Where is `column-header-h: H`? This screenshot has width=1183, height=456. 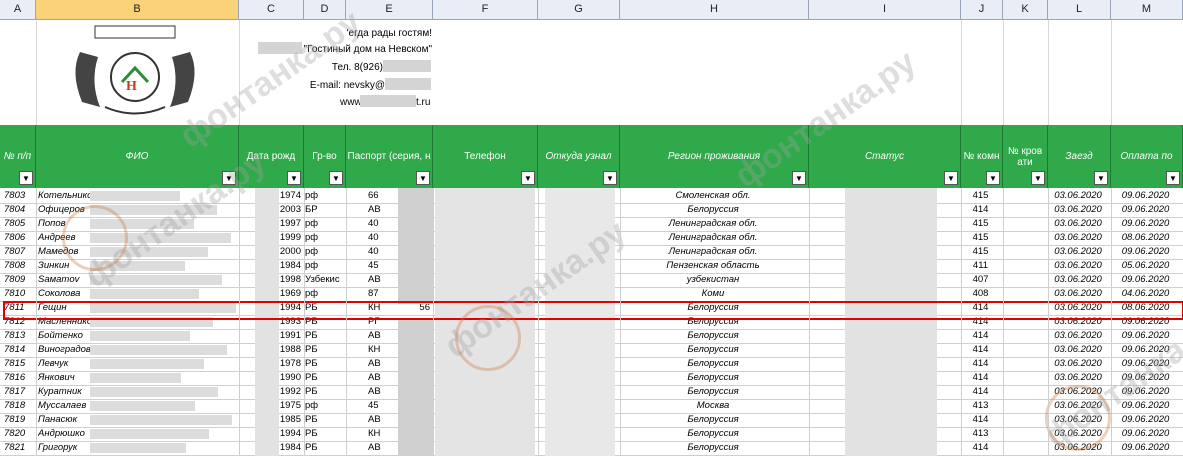 column-header-h: H is located at coordinates (714, 10).